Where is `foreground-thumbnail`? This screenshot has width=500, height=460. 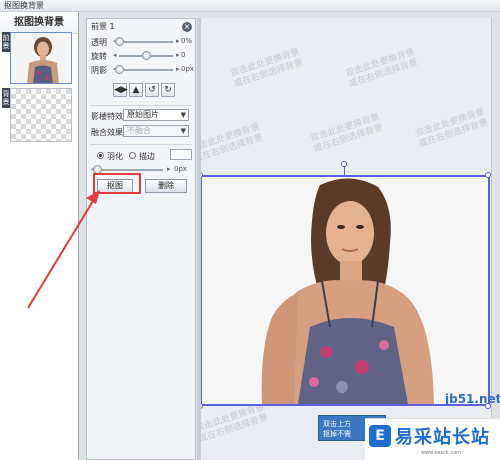
foreground-thumbnail is located at coordinates (41, 58).